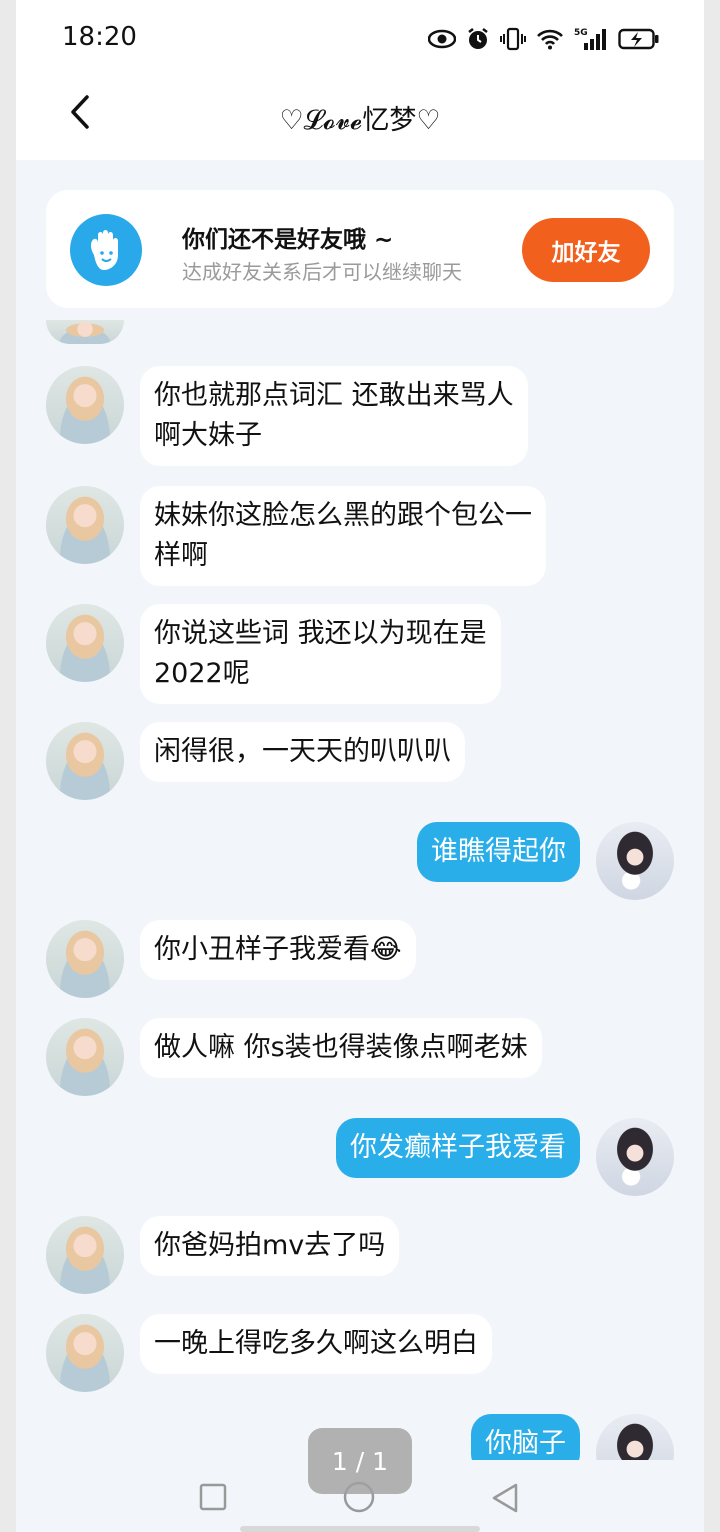 The image size is (720, 1532). What do you see at coordinates (334, 395) in the screenshot?
I see `message-line: 你也就那点词汇 还敢出来骂人` at bounding box center [334, 395].